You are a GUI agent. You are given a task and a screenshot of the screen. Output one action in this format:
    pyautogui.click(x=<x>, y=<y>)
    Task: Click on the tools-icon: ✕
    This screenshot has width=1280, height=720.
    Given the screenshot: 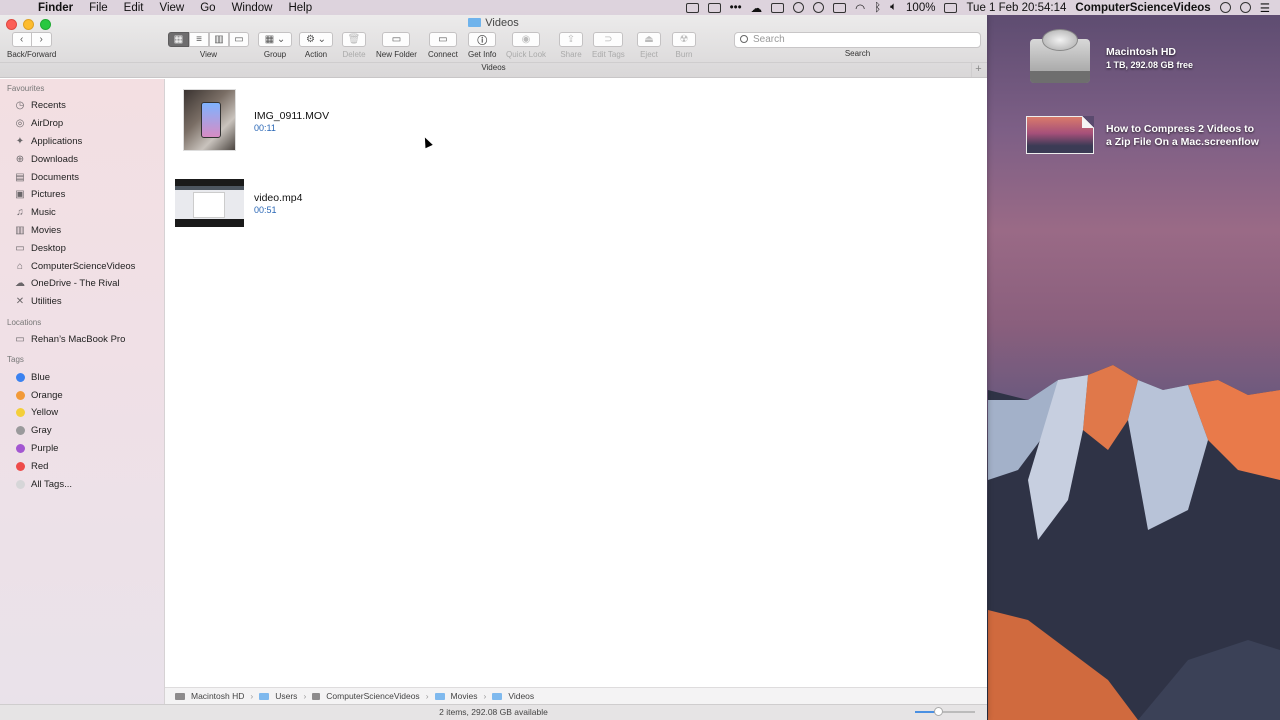 What is the action you would take?
    pyautogui.click(x=20, y=302)
    